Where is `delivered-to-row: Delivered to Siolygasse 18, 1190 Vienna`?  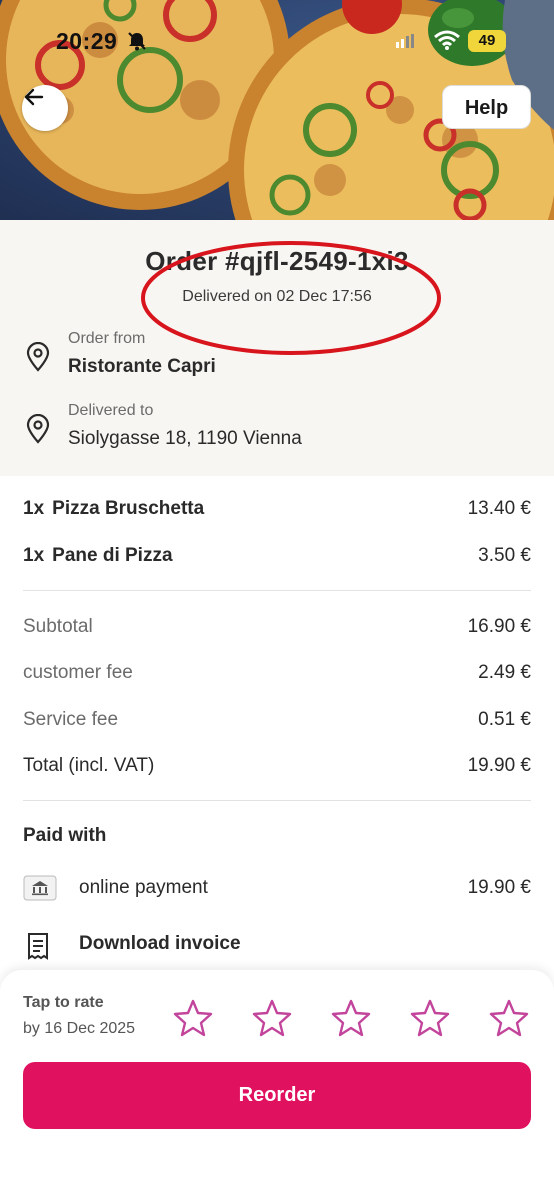 delivered-to-row: Delivered to Siolygasse 18, 1190 Vienna is located at coordinates (274, 432).